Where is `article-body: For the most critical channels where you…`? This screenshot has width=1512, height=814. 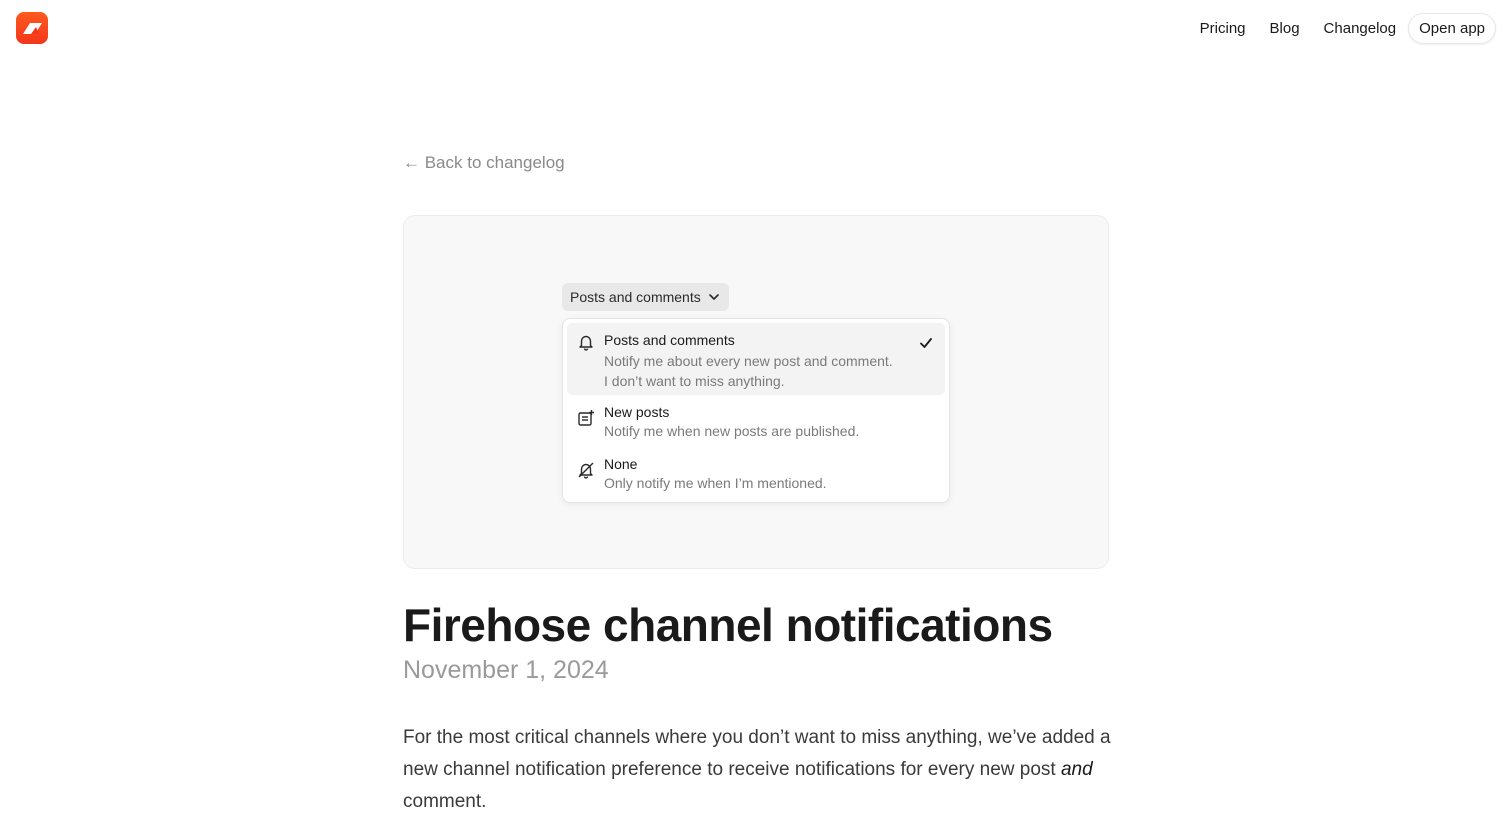
article-body: For the most critical channels where you… is located at coordinates (759, 768).